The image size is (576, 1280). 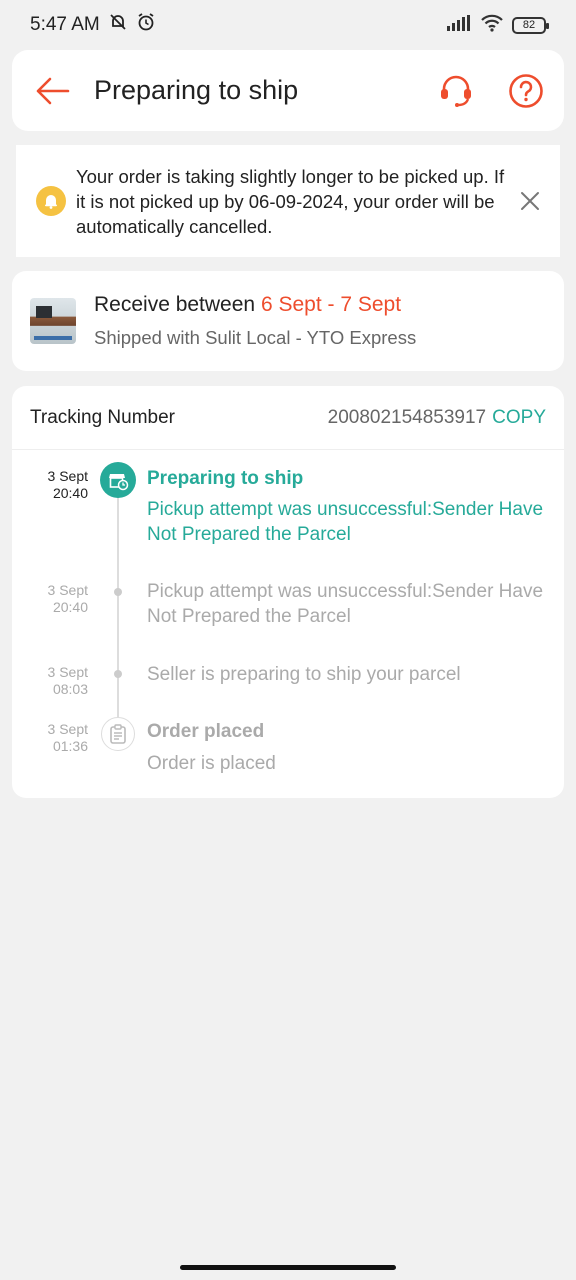 I want to click on event-entry: Seller is preparing to ship your parcel, so click(x=347, y=674).